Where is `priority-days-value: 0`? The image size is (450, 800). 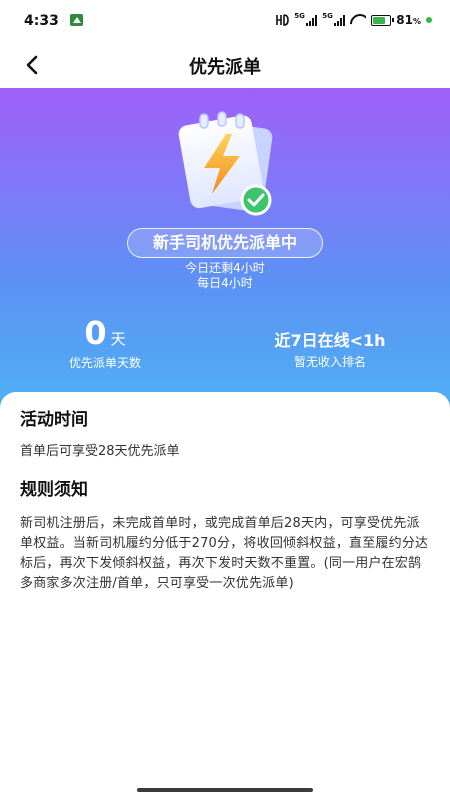
priority-days-value: 0 is located at coordinates (95, 333).